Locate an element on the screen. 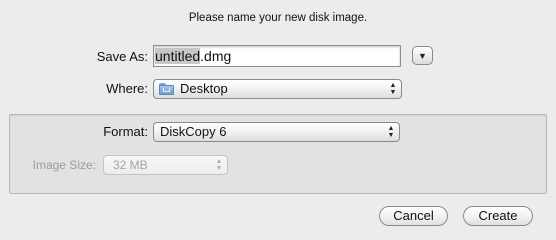  save-as-extension-text: .dmg is located at coordinates (216, 56).